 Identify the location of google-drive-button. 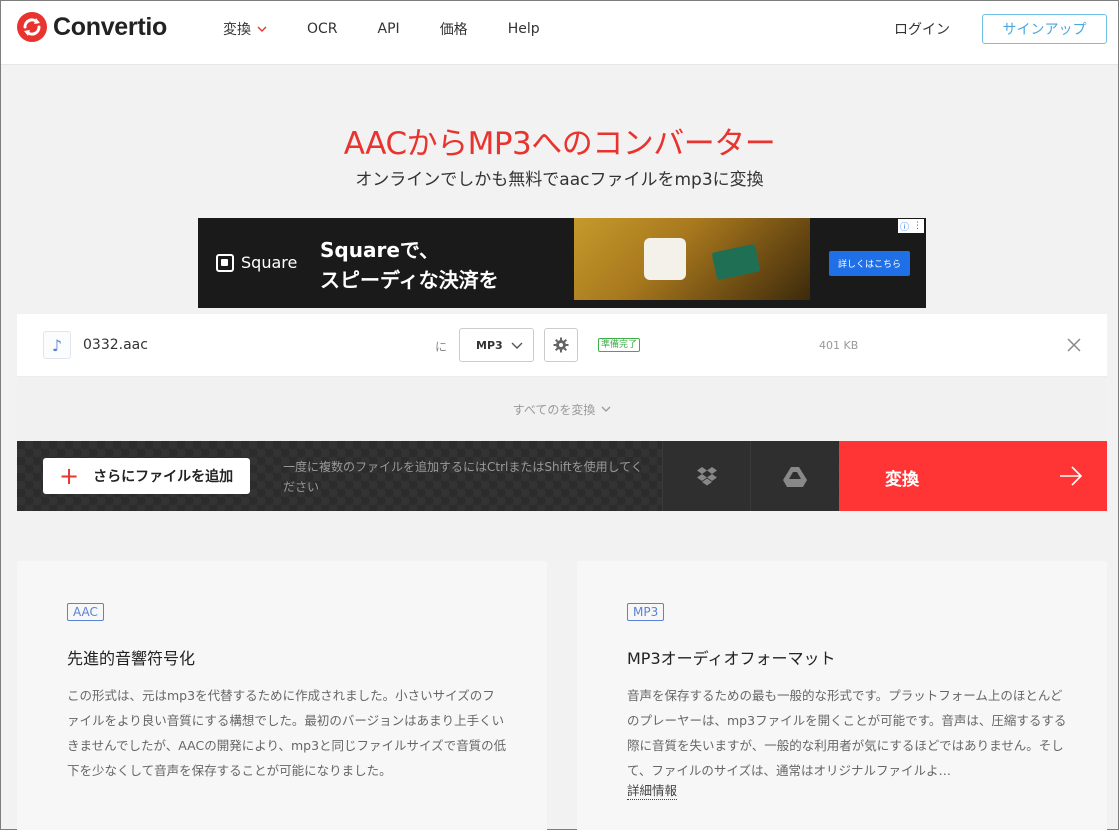
(794, 476).